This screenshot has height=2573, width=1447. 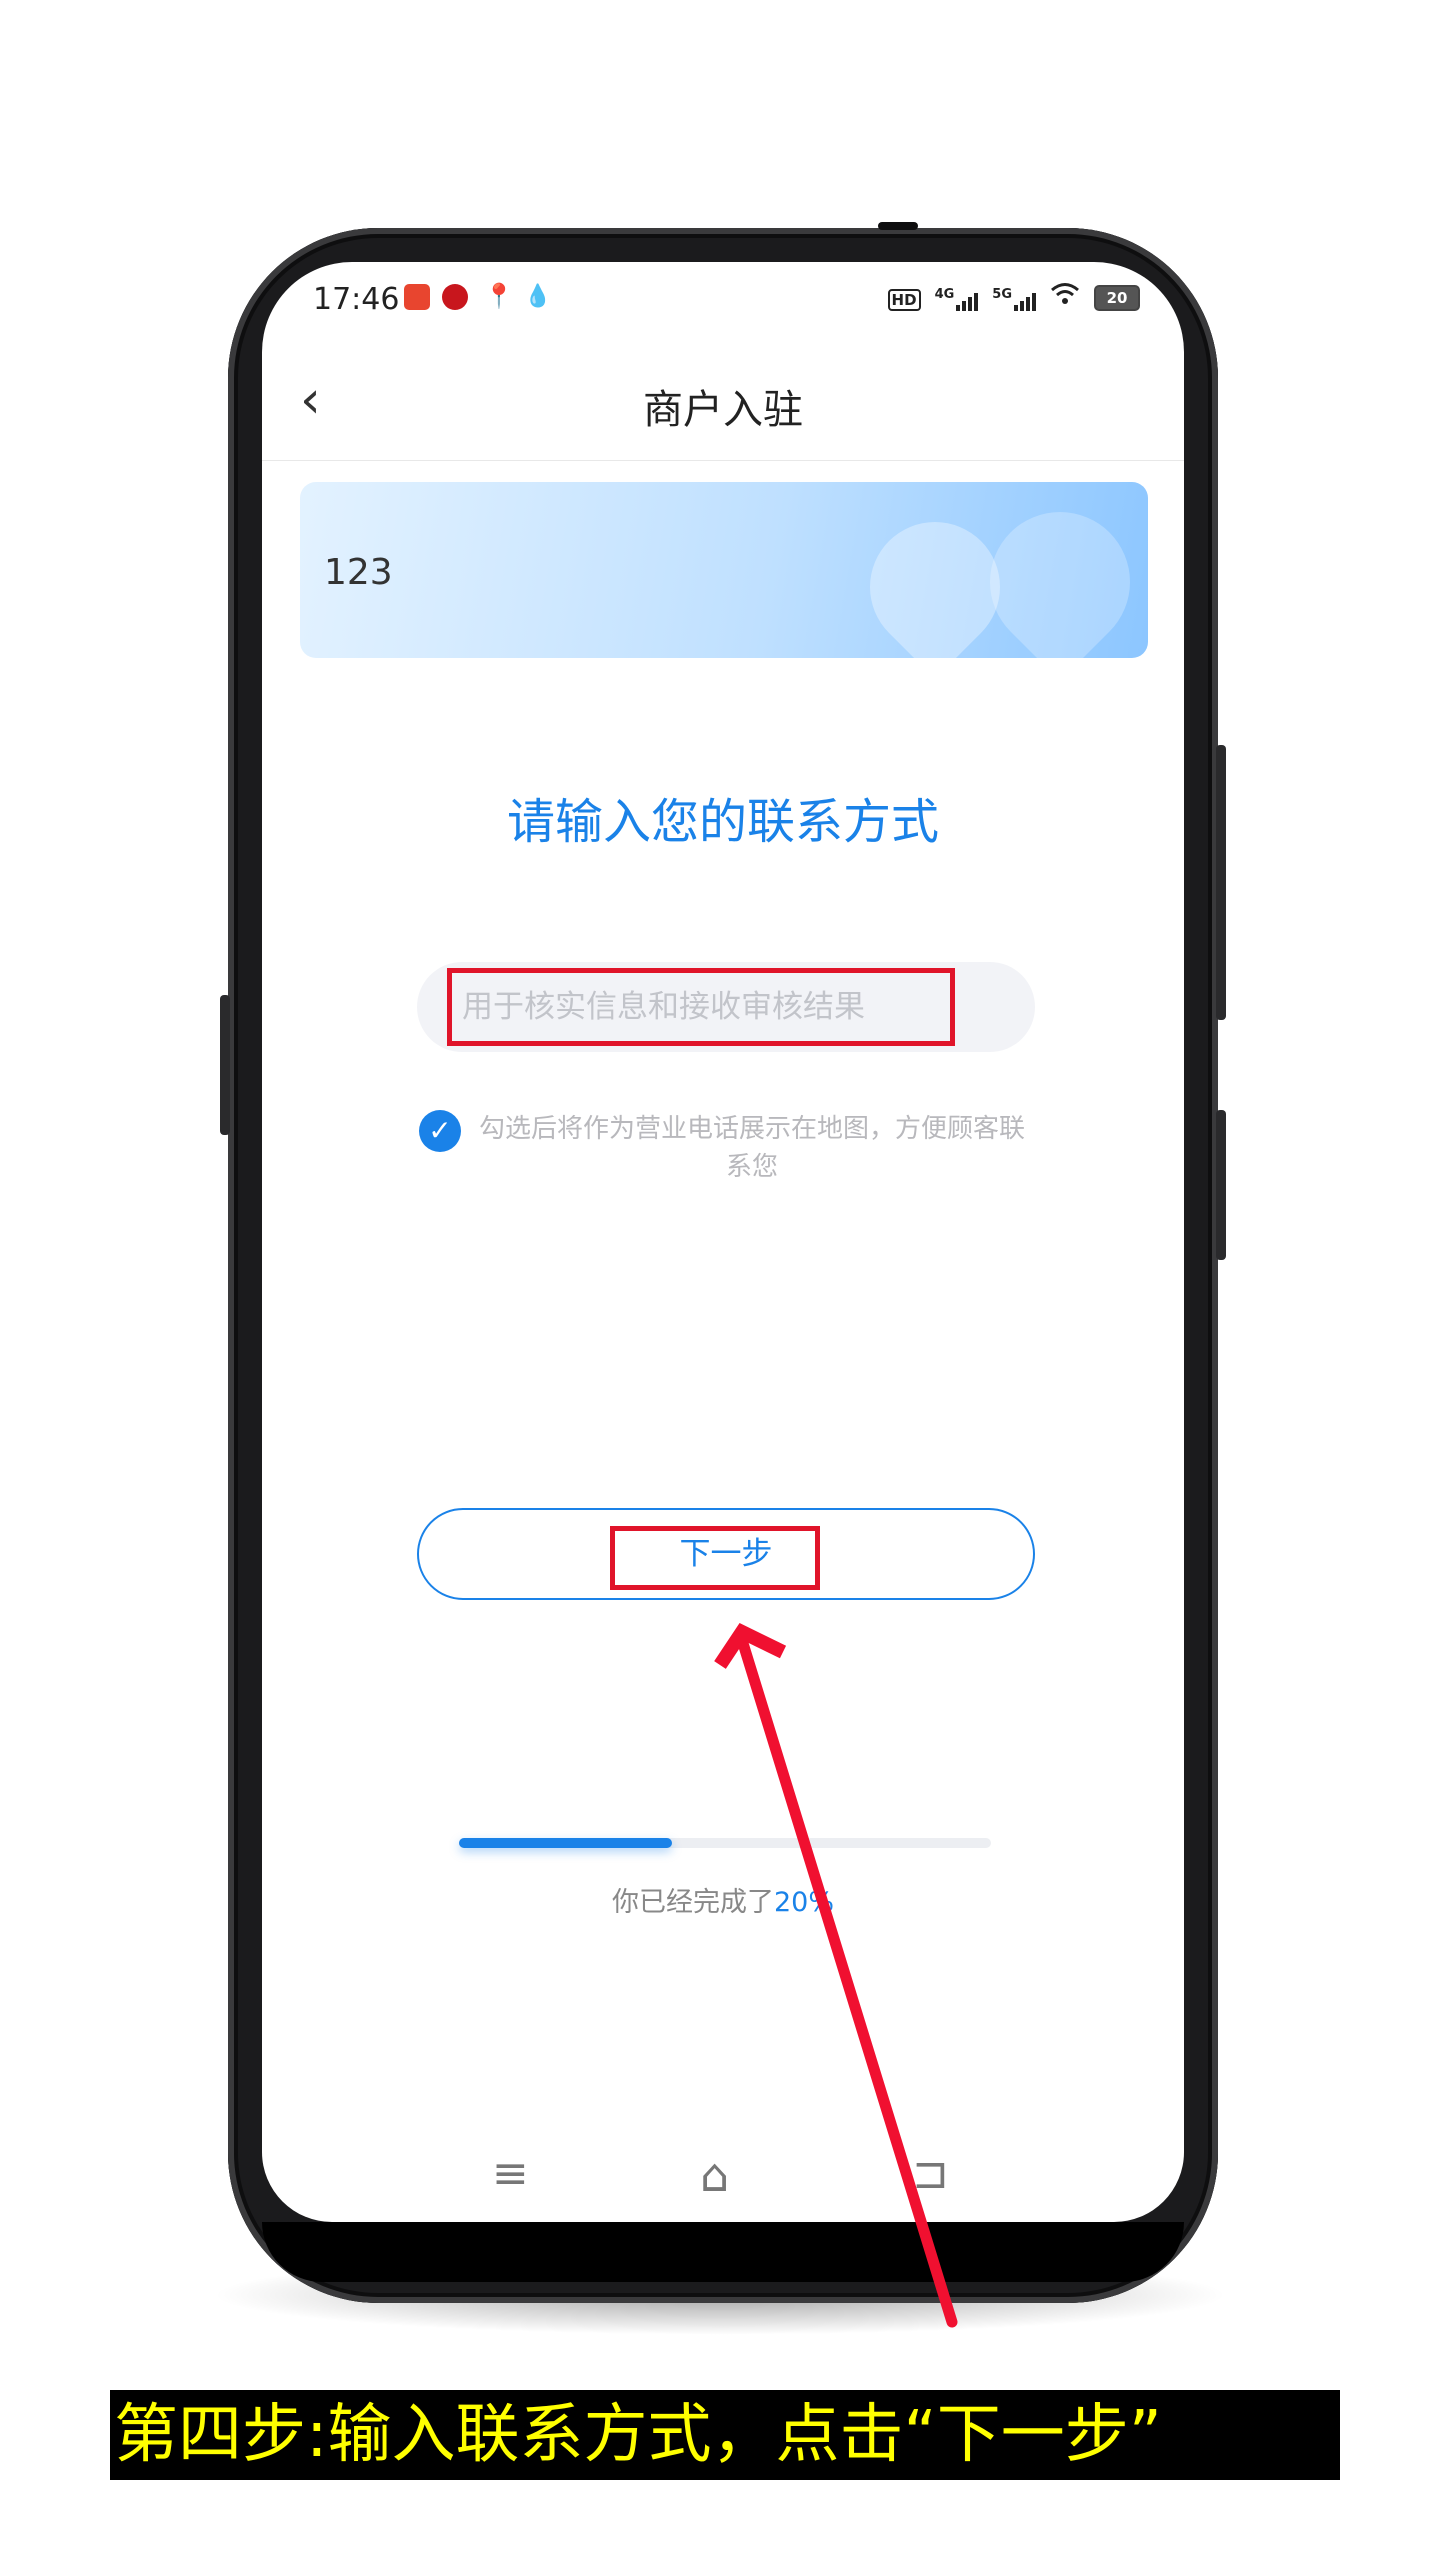 What do you see at coordinates (725, 2435) in the screenshot?
I see `step-caption: 第四步:输入联系方式，点击“下一步”` at bounding box center [725, 2435].